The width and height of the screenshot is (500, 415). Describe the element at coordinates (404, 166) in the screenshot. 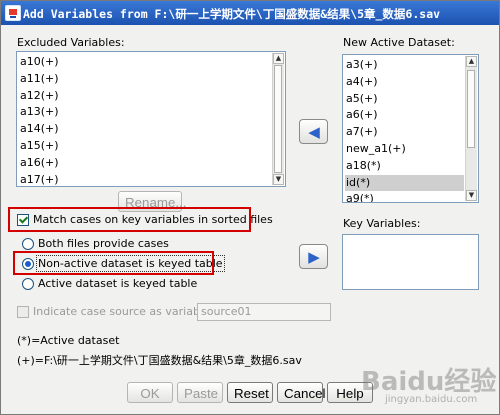

I see `list-item: a18(*)` at that location.